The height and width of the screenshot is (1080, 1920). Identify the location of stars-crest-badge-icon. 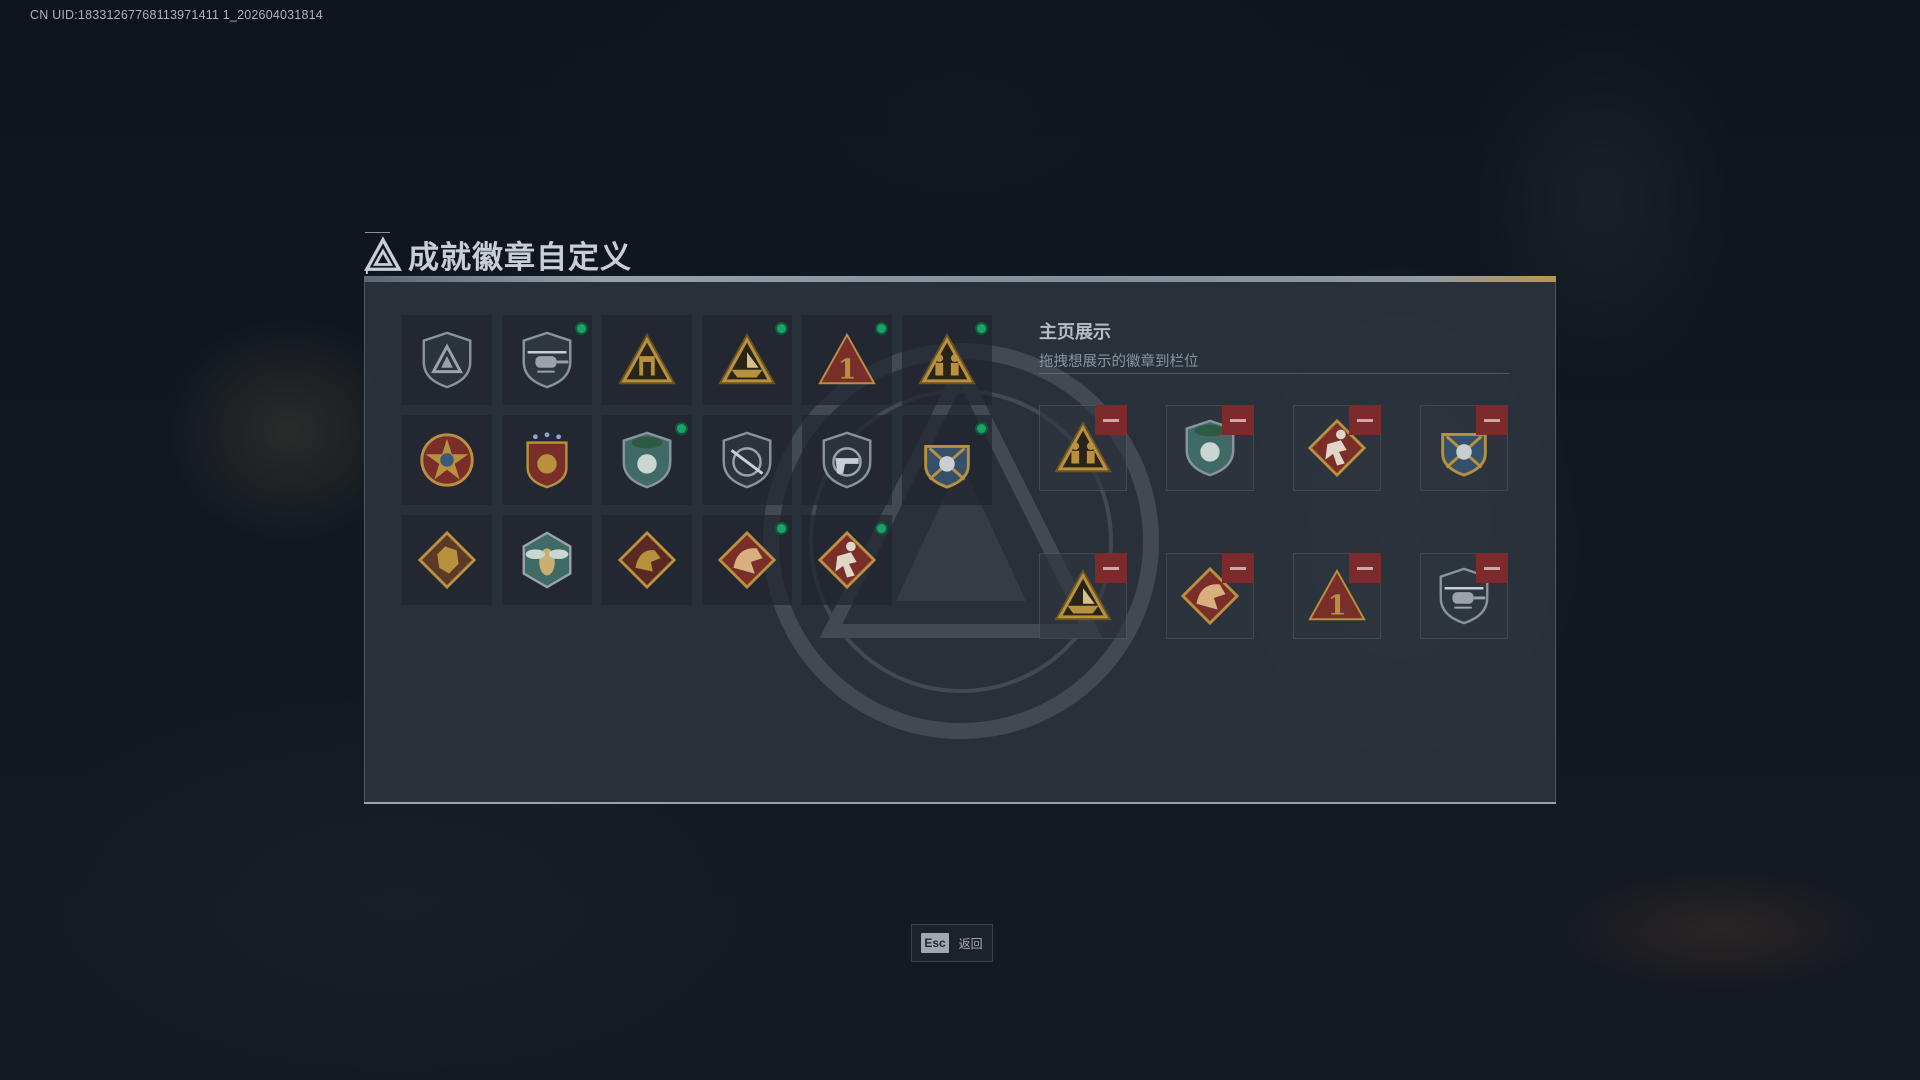
(547, 460).